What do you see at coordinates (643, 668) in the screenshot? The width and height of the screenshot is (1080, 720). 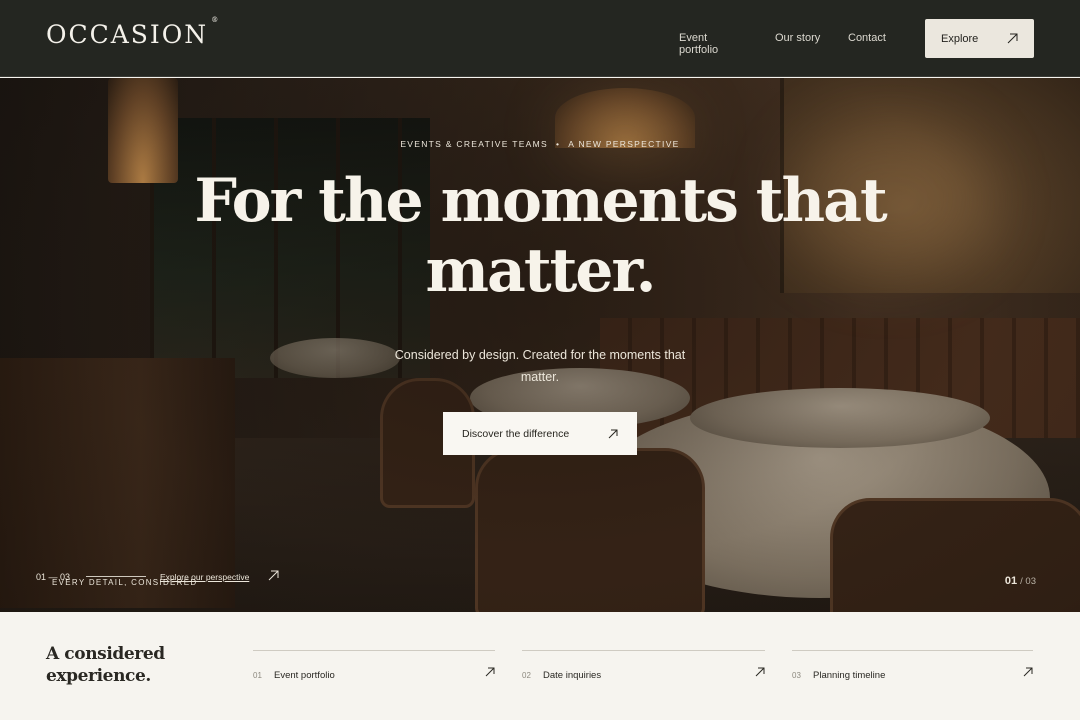 I see `link-date-inquiries: 02 Date inquiries` at bounding box center [643, 668].